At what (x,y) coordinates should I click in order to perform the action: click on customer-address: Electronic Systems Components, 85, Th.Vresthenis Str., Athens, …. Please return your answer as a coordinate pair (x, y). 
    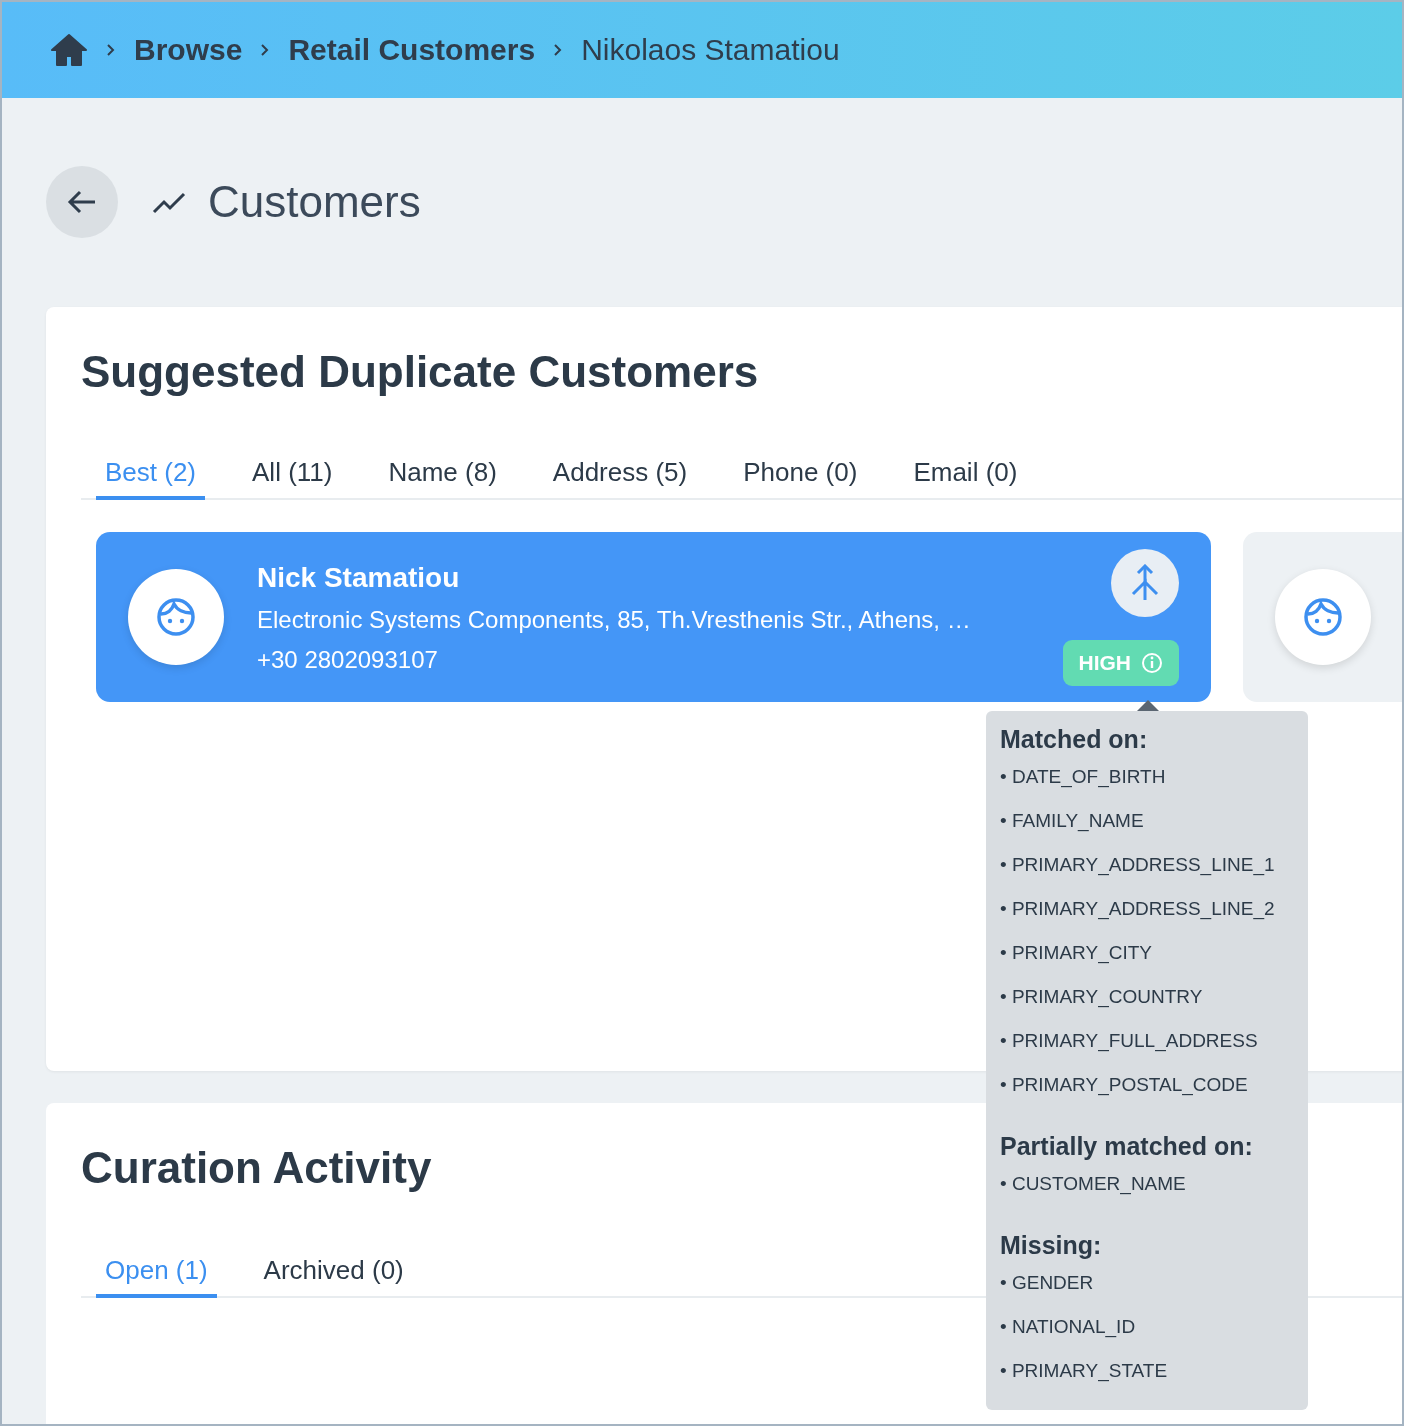
    Looking at the image, I should click on (614, 620).